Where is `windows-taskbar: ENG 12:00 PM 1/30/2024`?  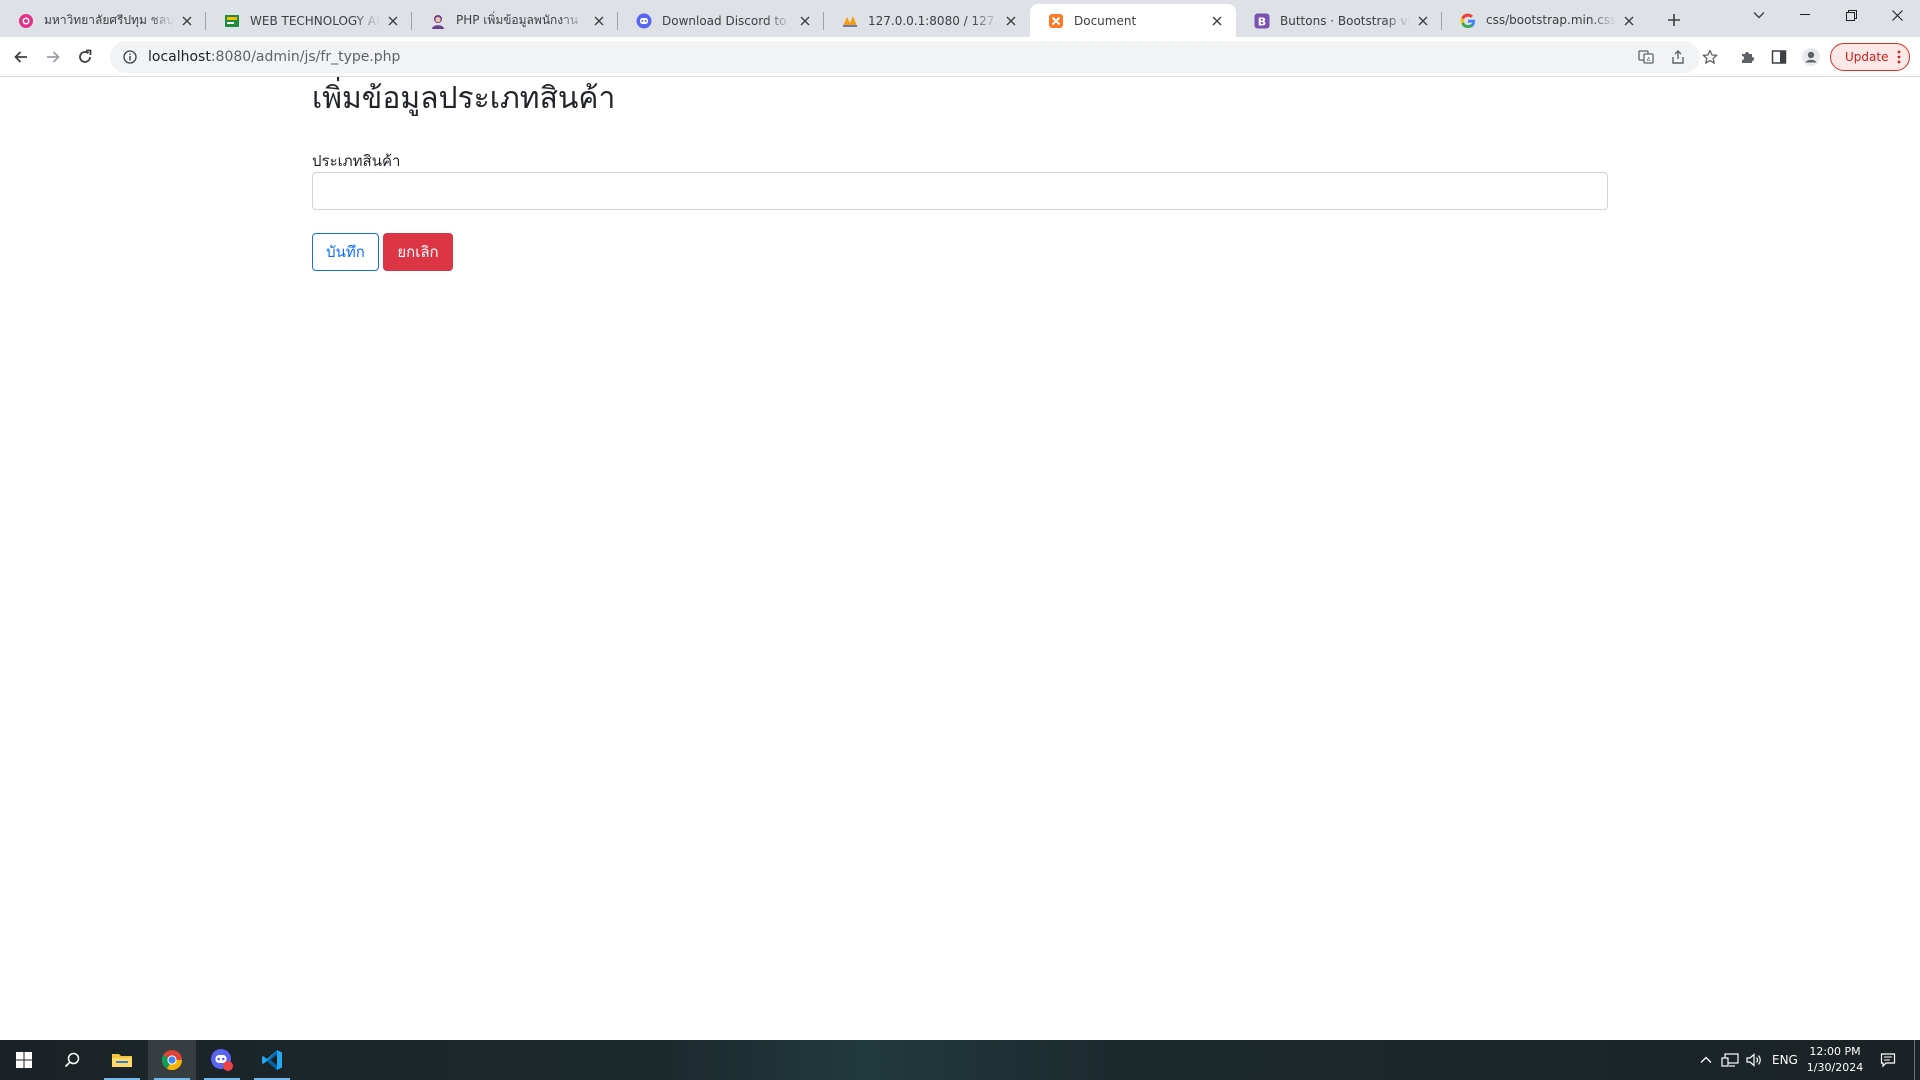
windows-taskbar: ENG 12:00 PM 1/30/2024 is located at coordinates (960, 1060).